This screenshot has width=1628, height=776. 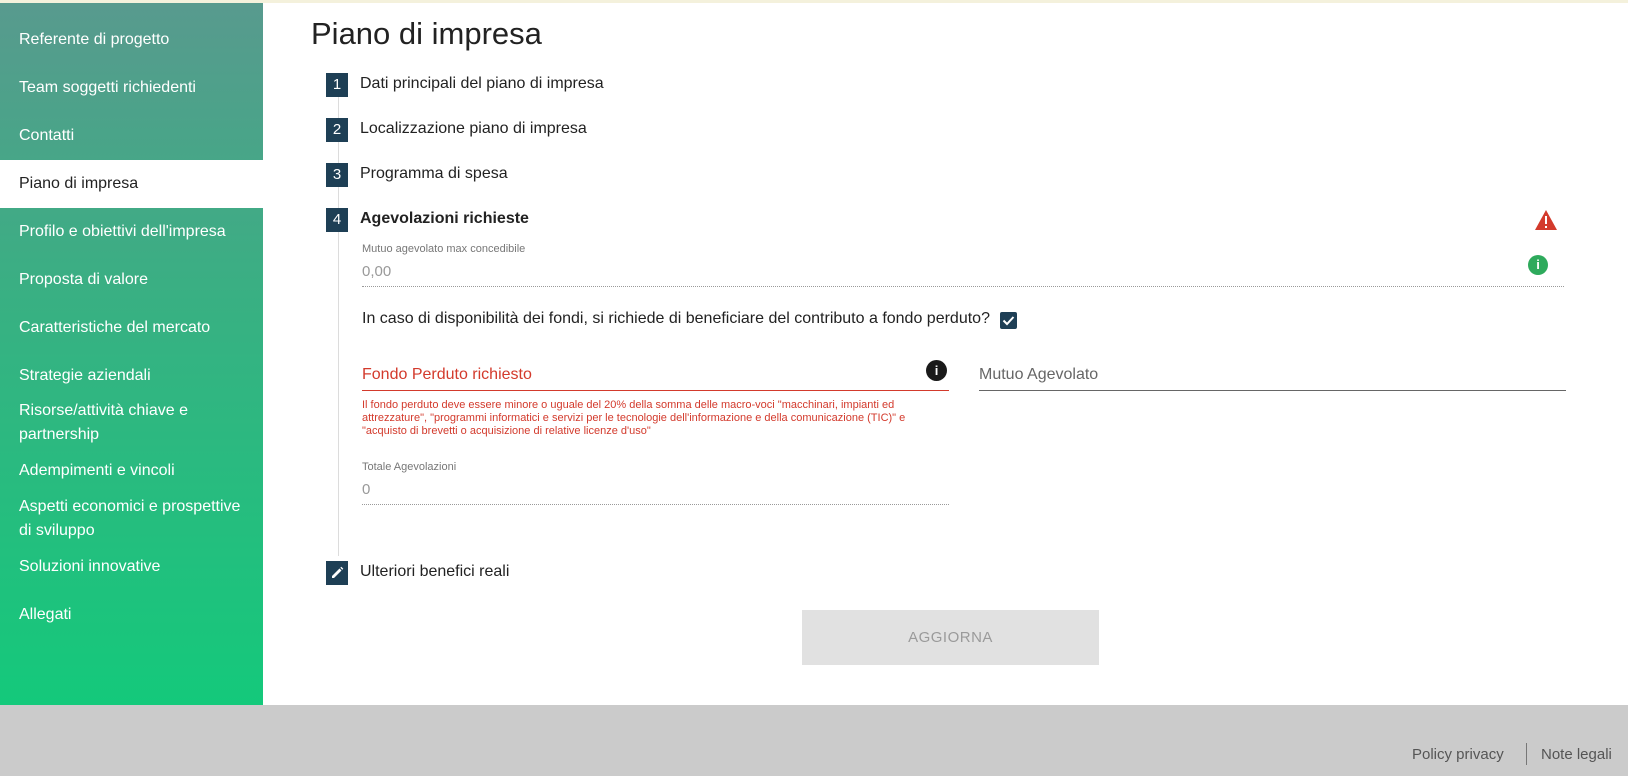 I want to click on mutuo-max-underline, so click(x=963, y=286).